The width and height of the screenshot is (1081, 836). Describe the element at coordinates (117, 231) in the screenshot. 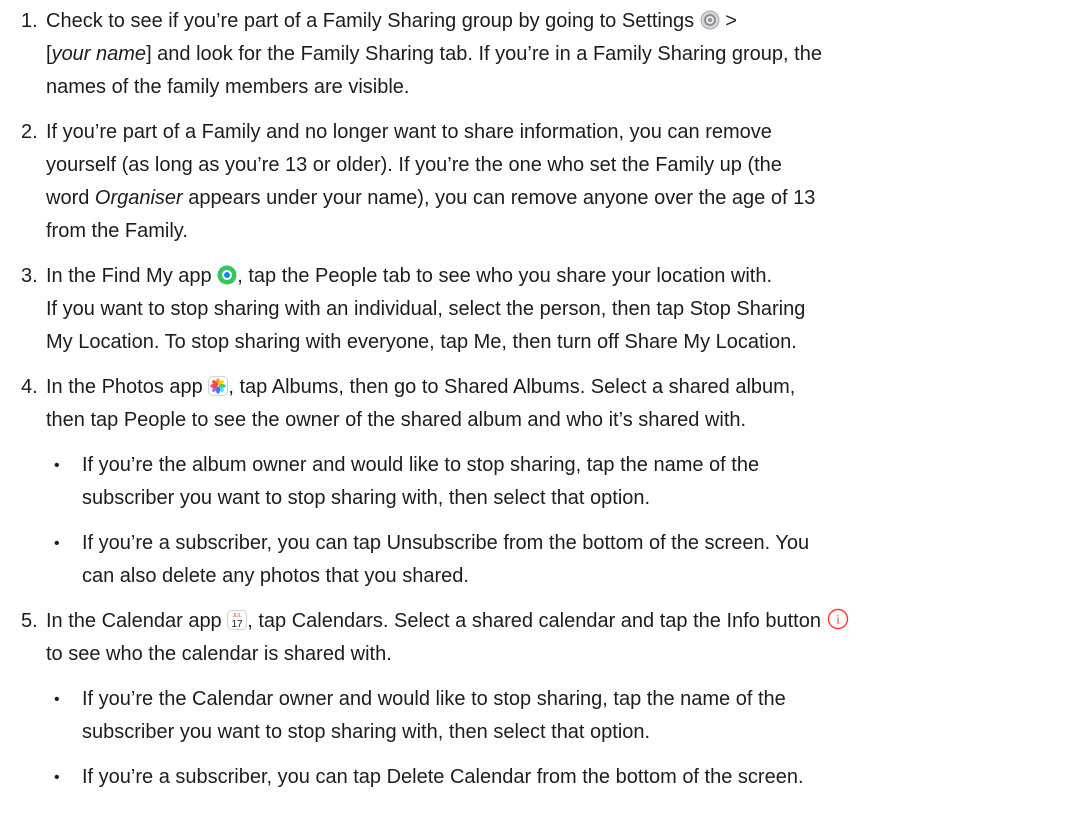

I see `text-line: from the Family.` at that location.